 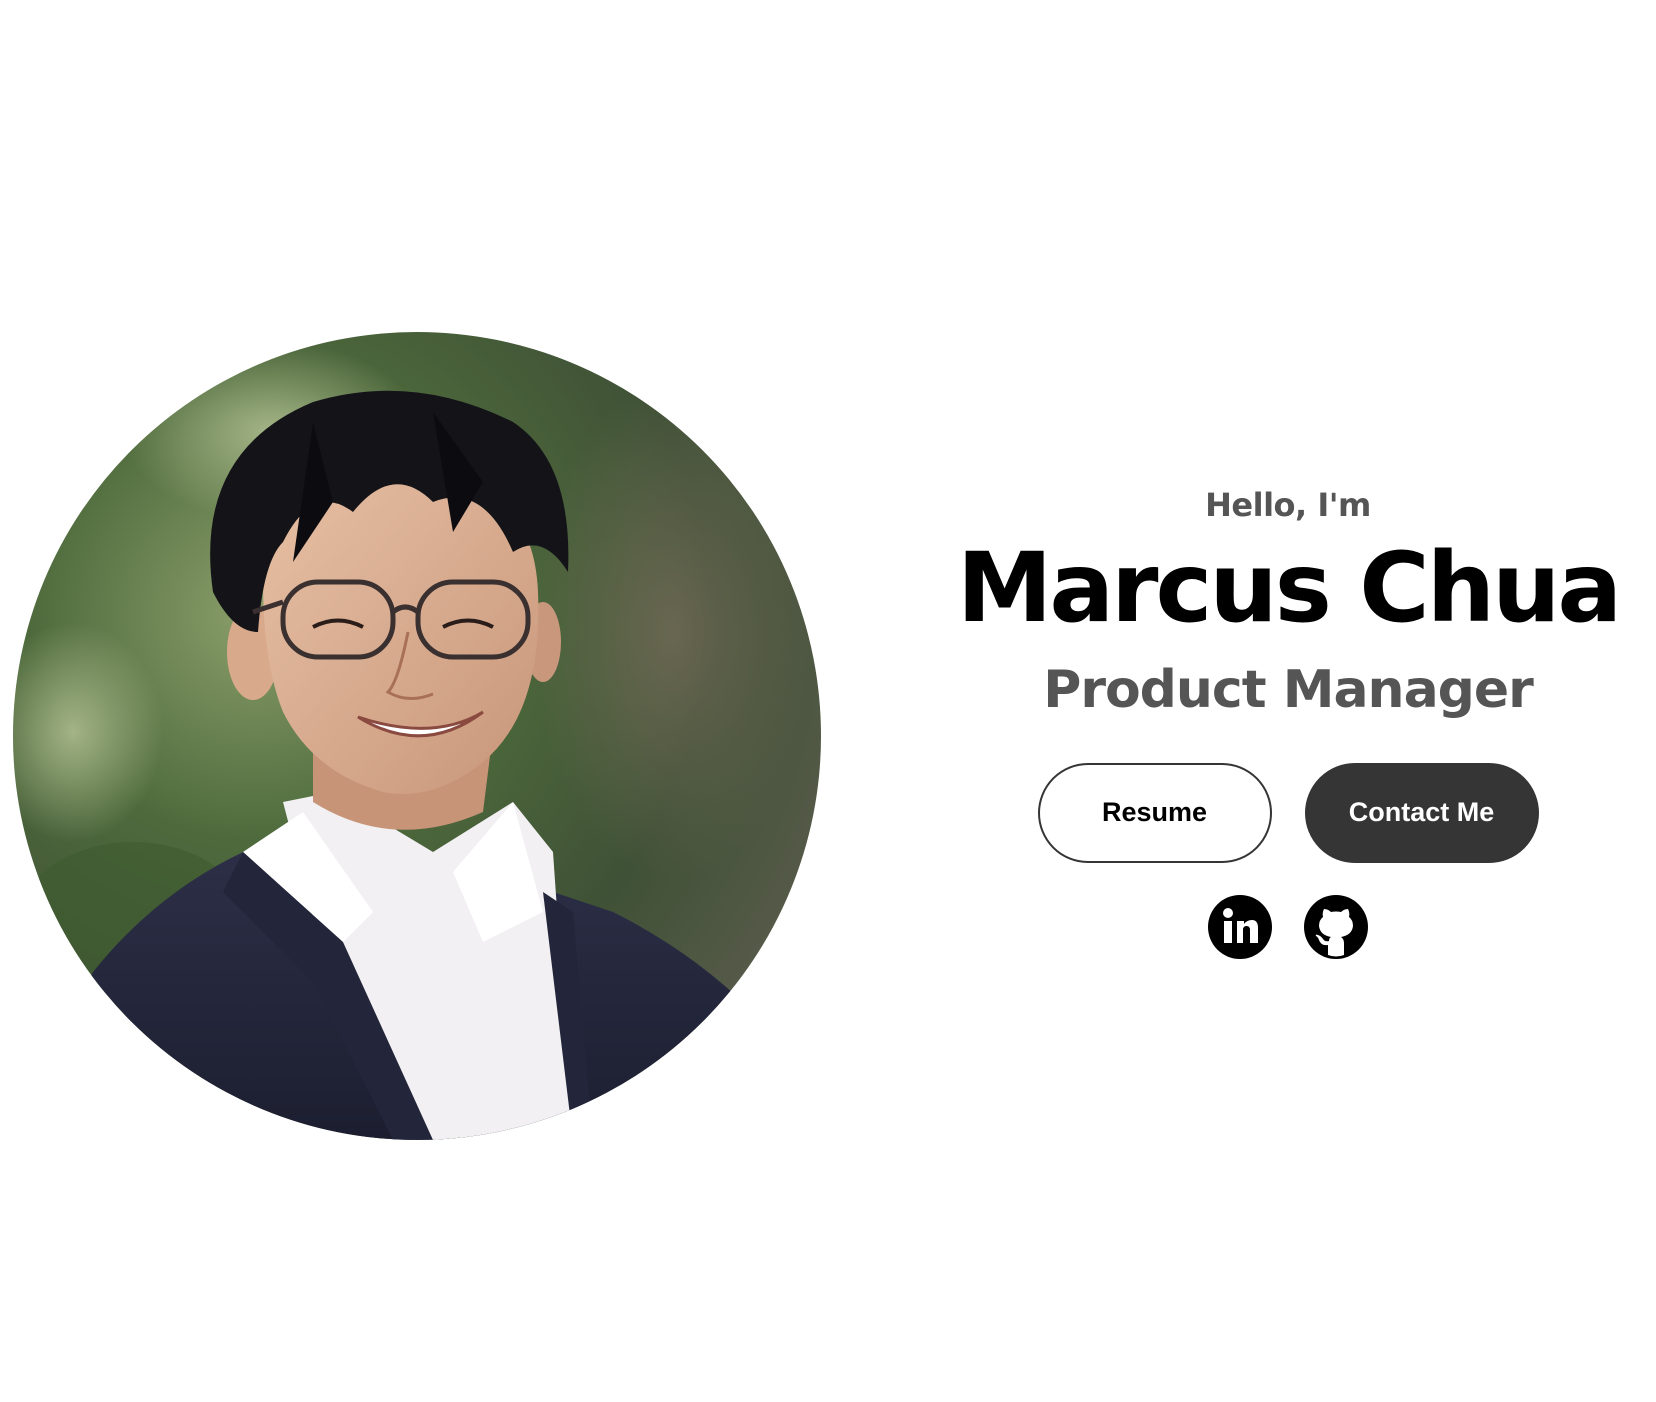 I want to click on github-link, so click(x=1336, y=926).